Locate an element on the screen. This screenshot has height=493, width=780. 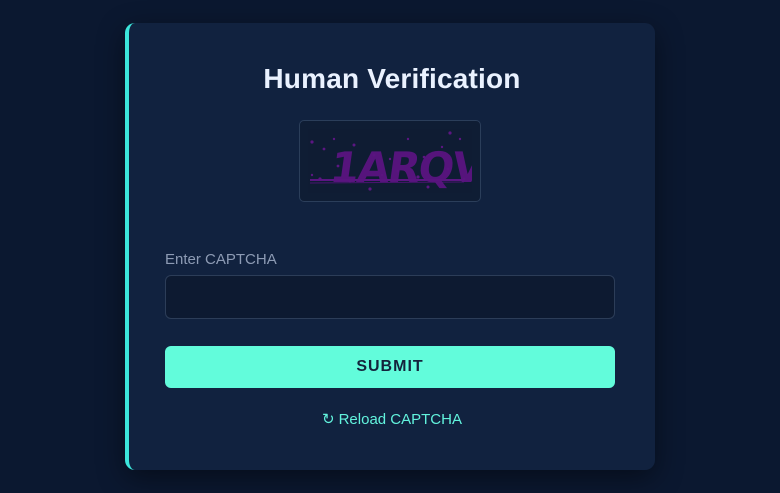
captcha-input is located at coordinates (390, 297).